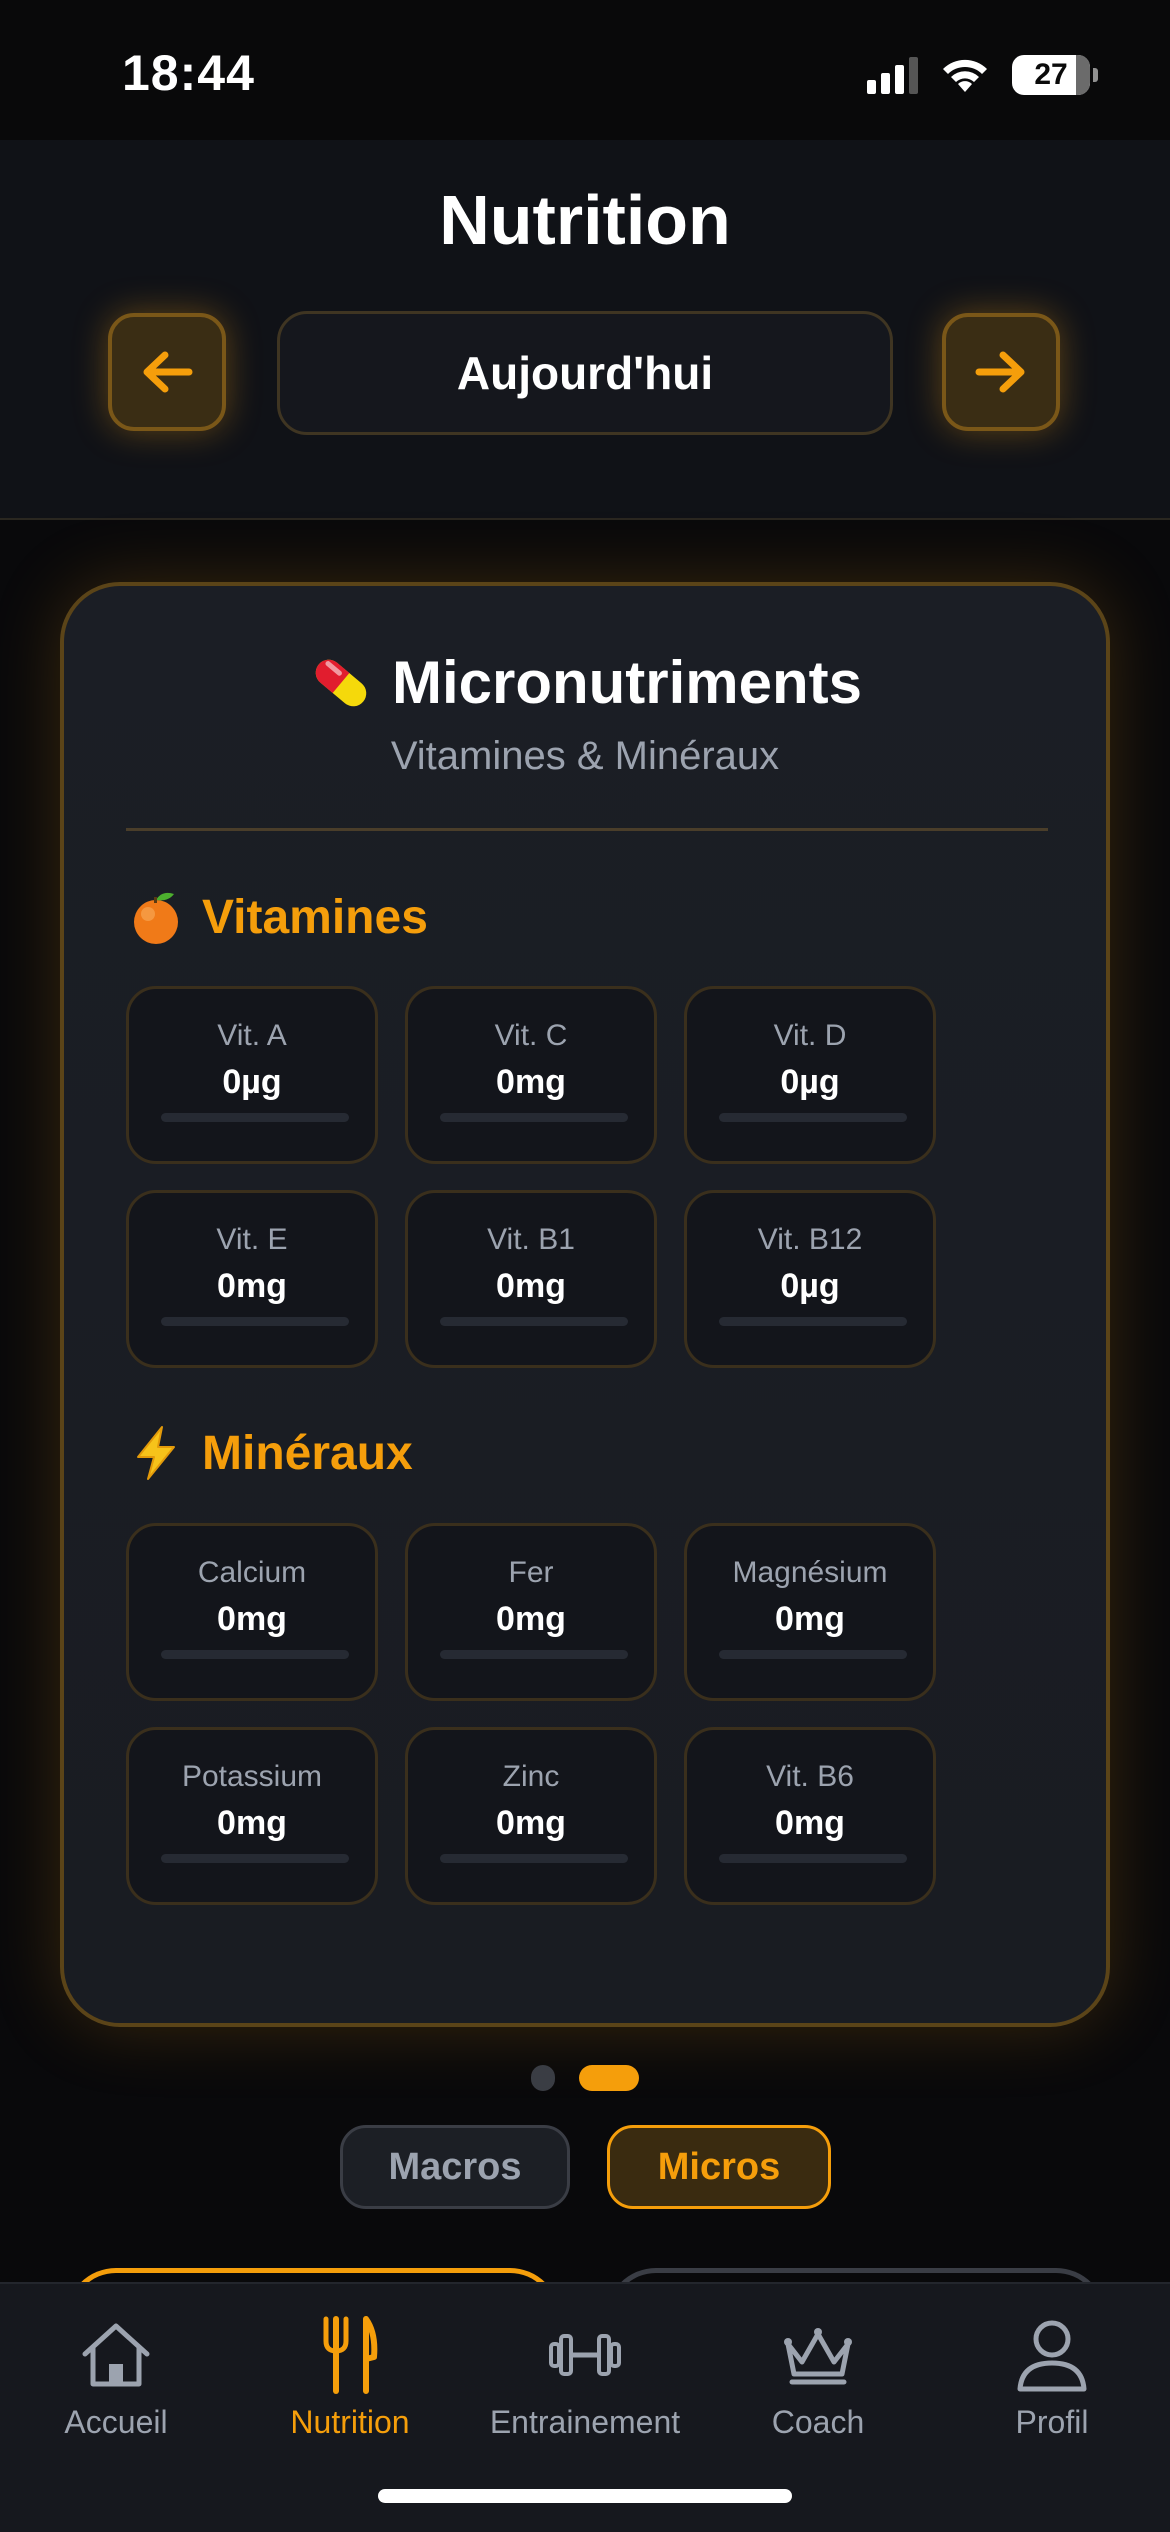 This screenshot has height=2532, width=1170. I want to click on nutrient-label: Fer, so click(531, 1572).